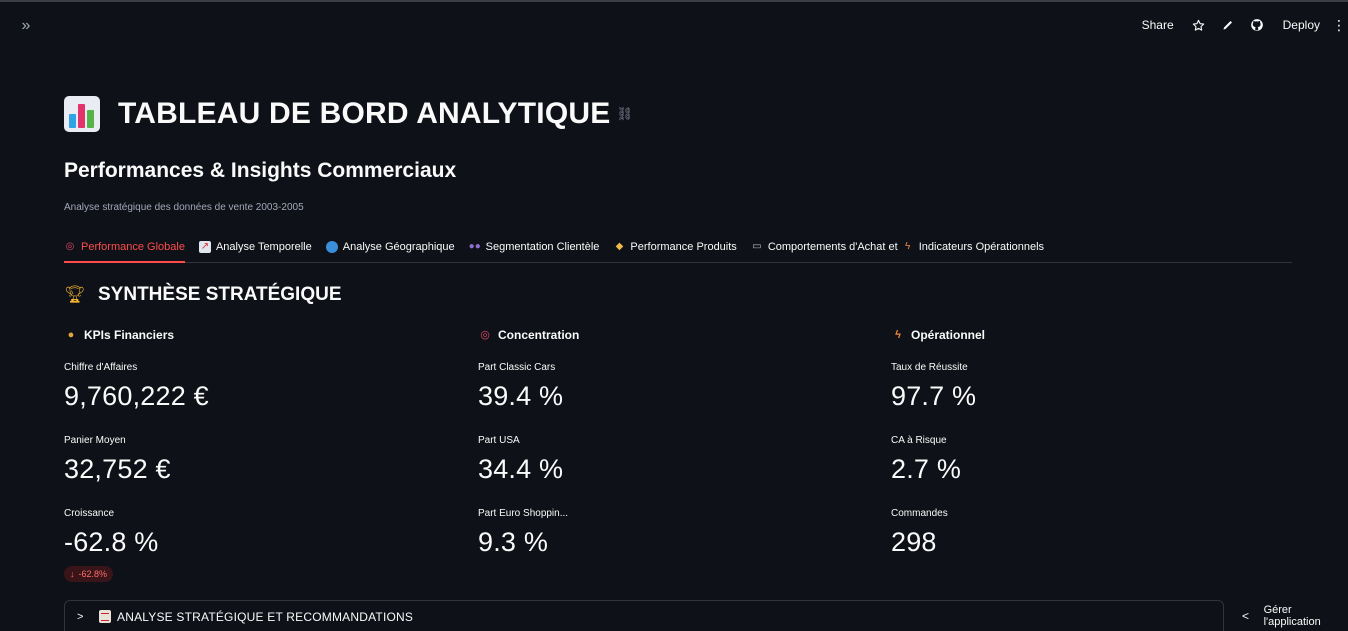 The width and height of the screenshot is (1348, 631). I want to click on more-menu-icon: ⋮, so click(1339, 25).